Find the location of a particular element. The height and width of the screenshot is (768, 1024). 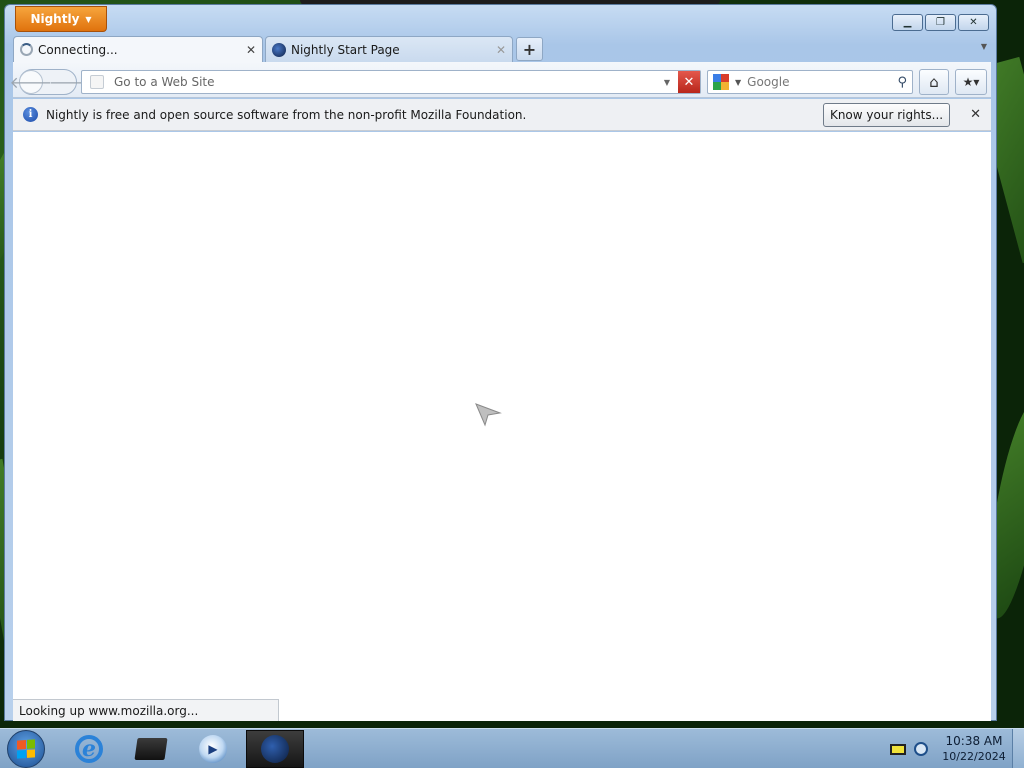

plus-icon: + is located at coordinates (529, 49).